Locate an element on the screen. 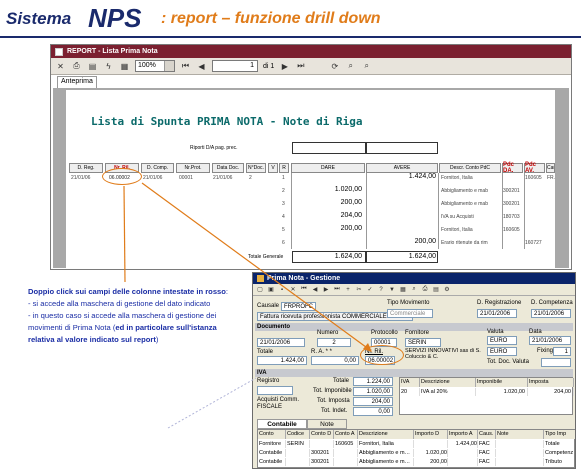 The image size is (581, 471). arrow-diagonal-line is located at coordinates (256, 266).